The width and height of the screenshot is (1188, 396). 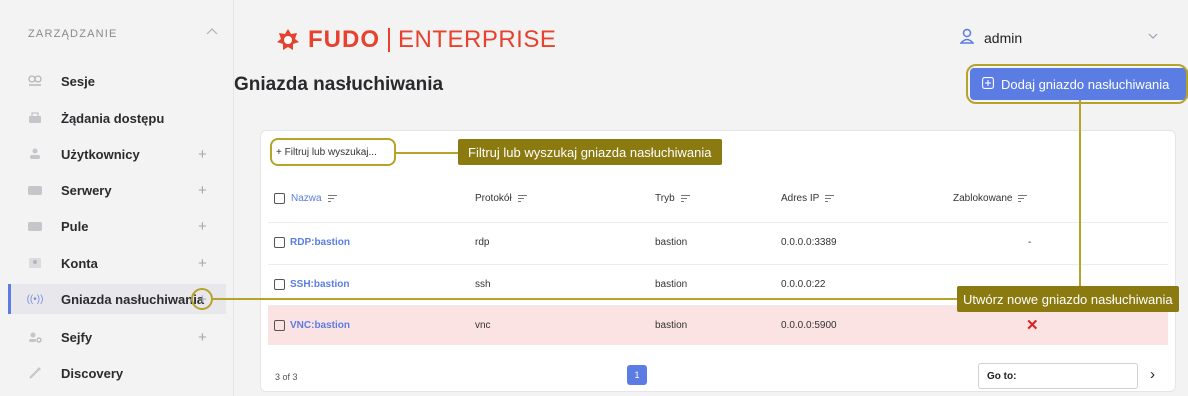 I want to click on page-1-button: 1, so click(x=637, y=375).